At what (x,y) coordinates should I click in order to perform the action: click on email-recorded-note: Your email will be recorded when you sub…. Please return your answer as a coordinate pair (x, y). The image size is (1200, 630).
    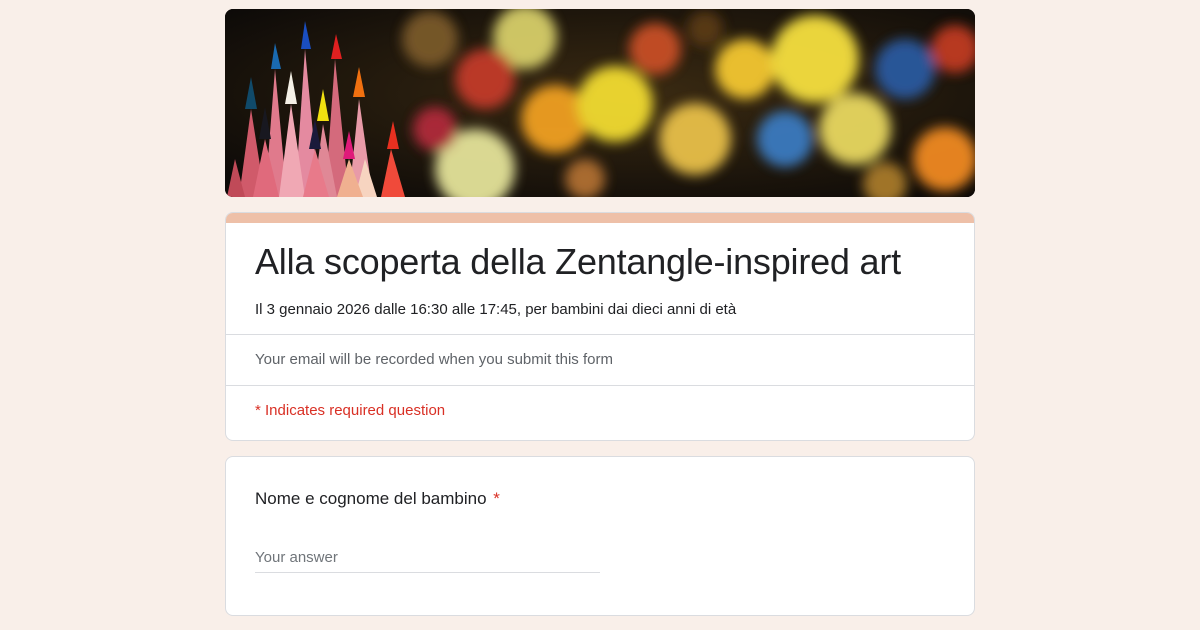
    Looking at the image, I should click on (434, 359).